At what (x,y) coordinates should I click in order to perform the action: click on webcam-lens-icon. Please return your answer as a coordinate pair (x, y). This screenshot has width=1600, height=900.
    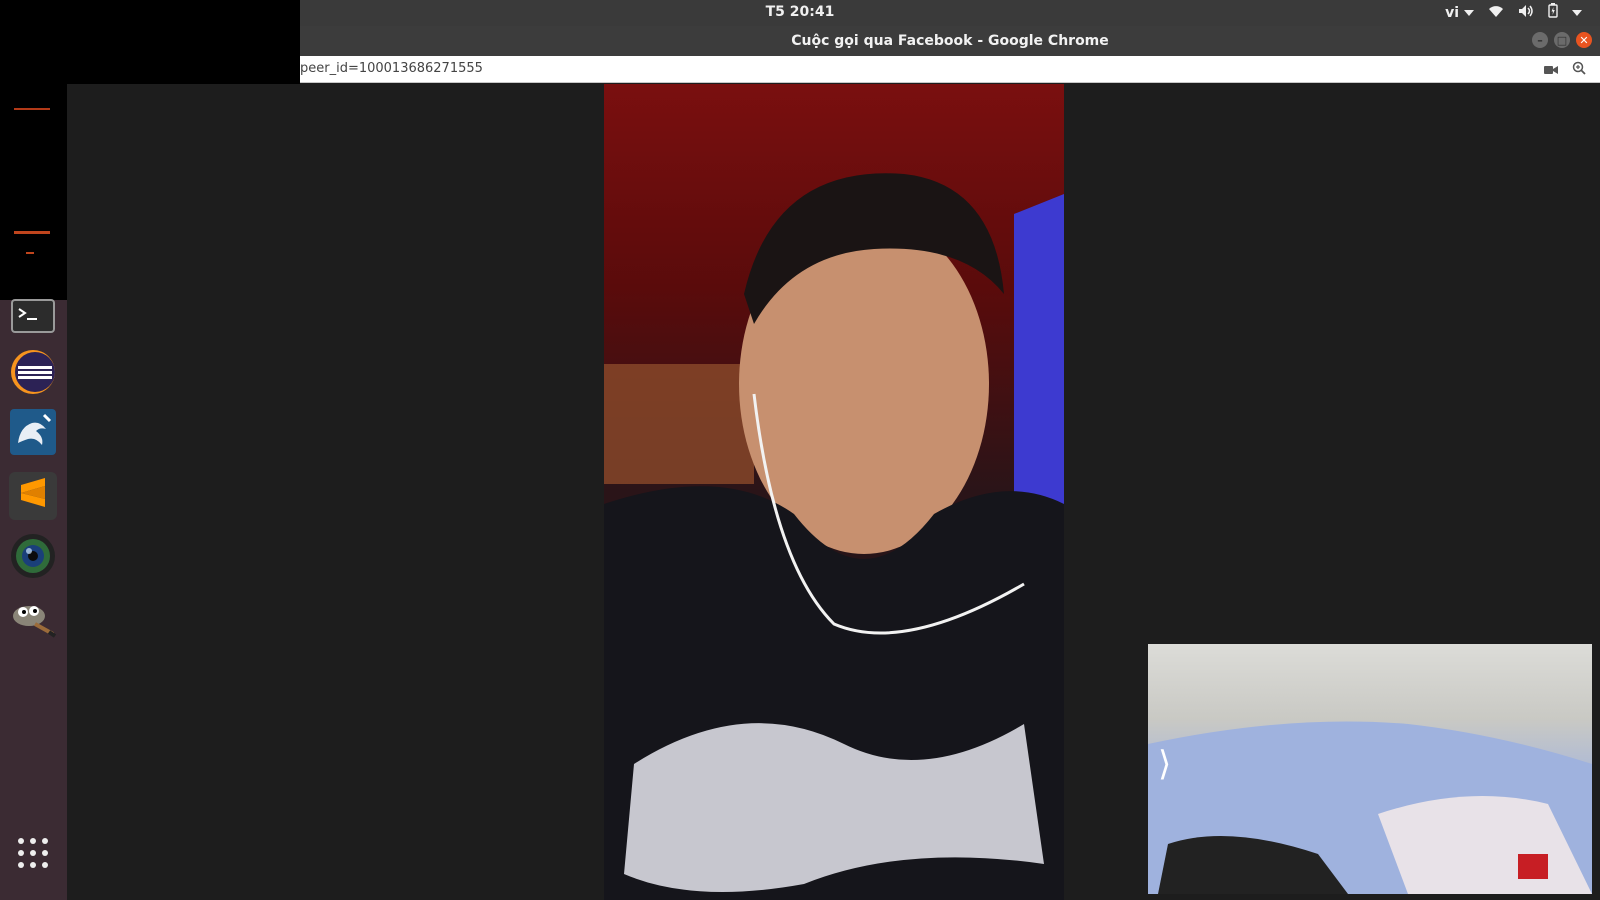
    Looking at the image, I should click on (33, 558).